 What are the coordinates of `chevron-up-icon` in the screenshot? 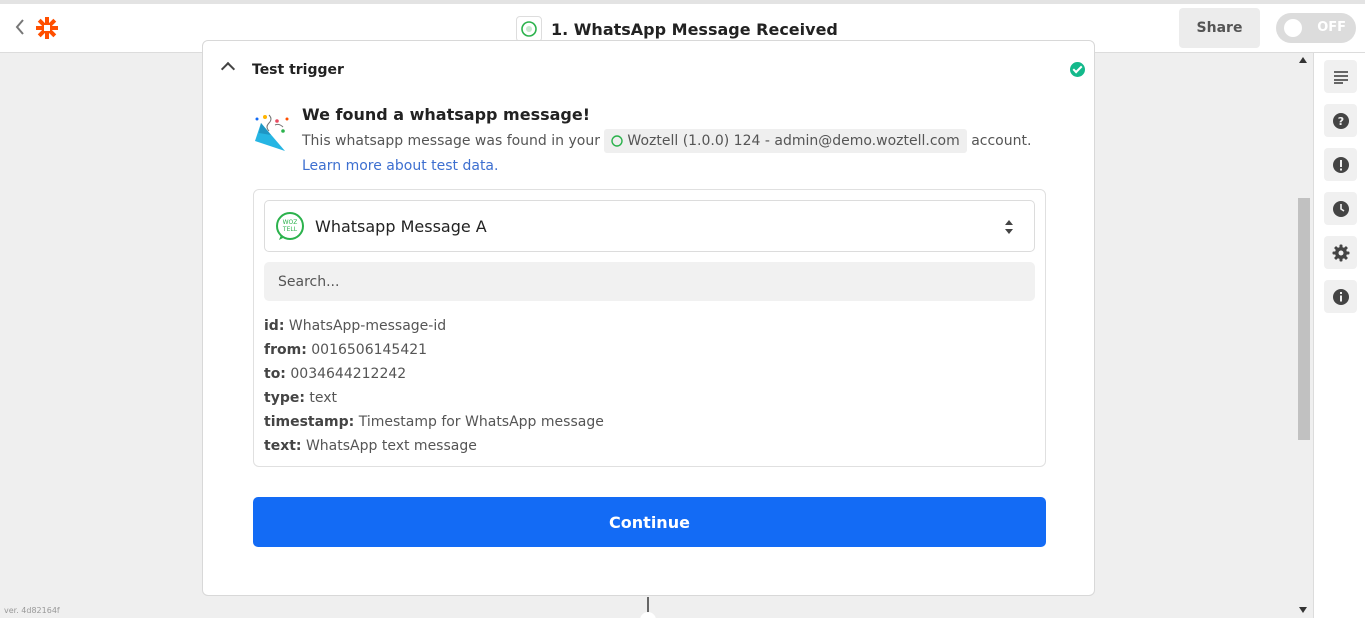 It's located at (228, 69).